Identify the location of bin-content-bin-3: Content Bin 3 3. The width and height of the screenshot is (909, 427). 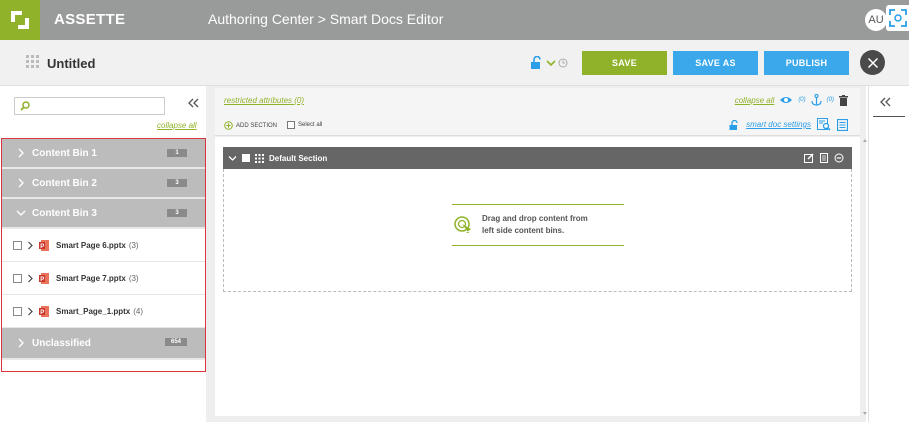
(103, 214).